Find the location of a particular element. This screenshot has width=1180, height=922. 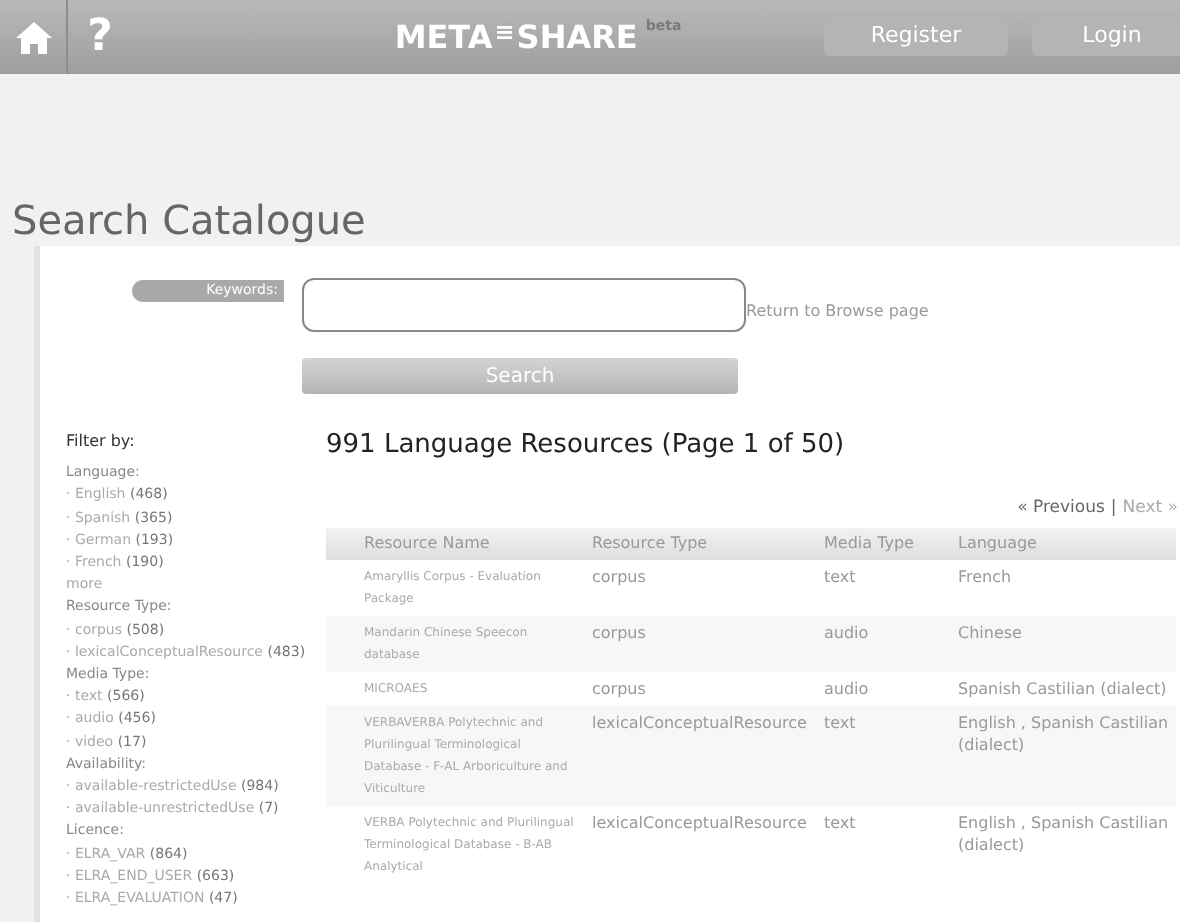

table-cell: Spanish Castilian (dialect) is located at coordinates (1067, 688).